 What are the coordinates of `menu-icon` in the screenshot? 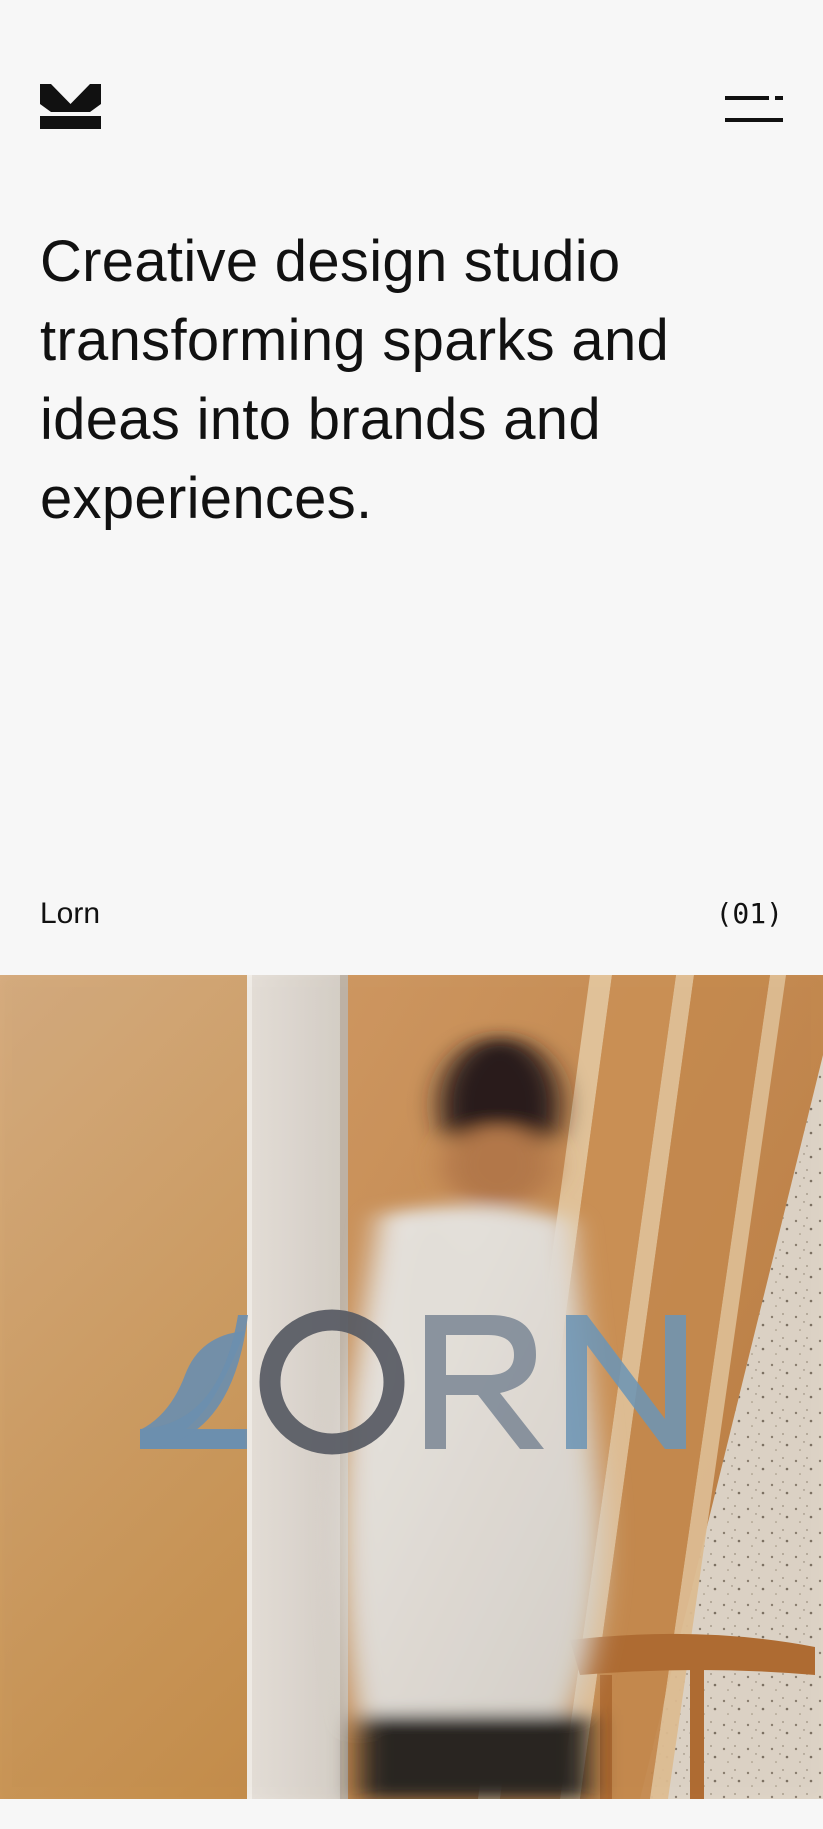 It's located at (754, 109).